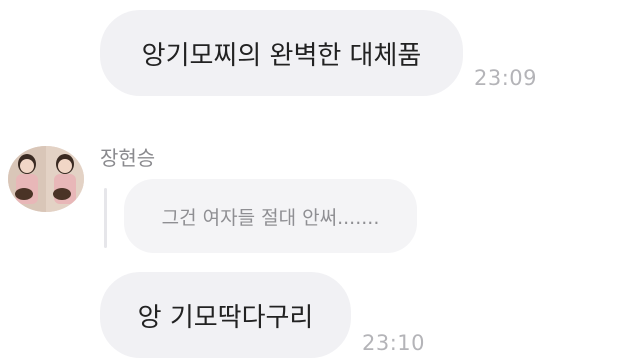  What do you see at coordinates (225, 317) in the screenshot?
I see `message-text: 앙 기모딱다구리` at bounding box center [225, 317].